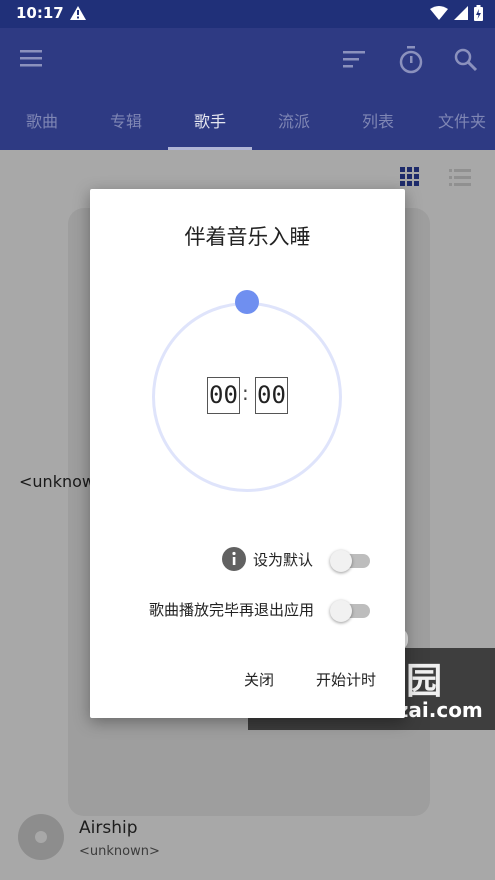 The width and height of the screenshot is (495, 880). Describe the element at coordinates (247, 237) in the screenshot. I see `dialog-title: 伴着音乐入睡` at that location.